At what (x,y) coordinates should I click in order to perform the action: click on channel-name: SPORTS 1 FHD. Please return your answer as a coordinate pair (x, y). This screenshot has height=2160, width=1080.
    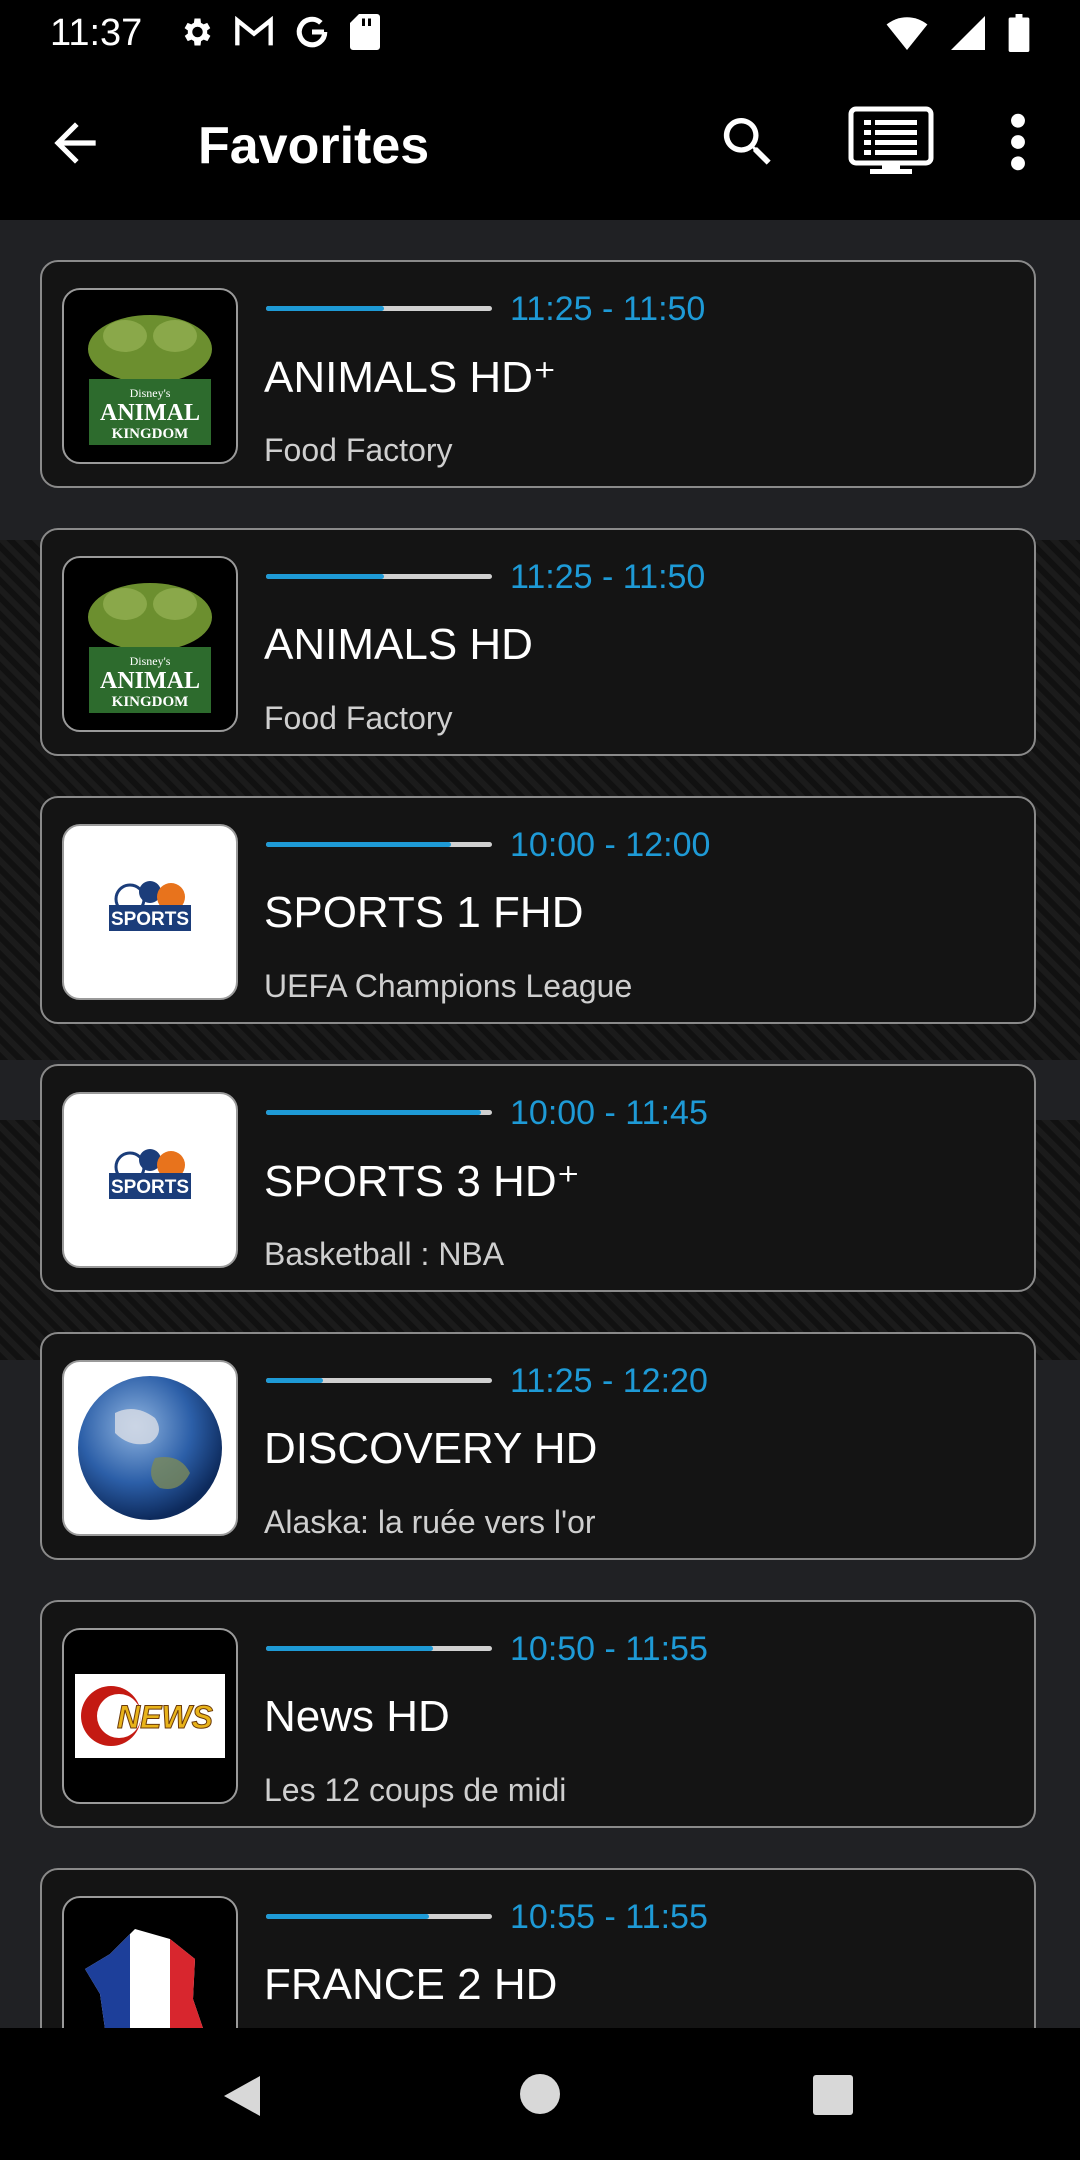
    Looking at the image, I should click on (424, 912).